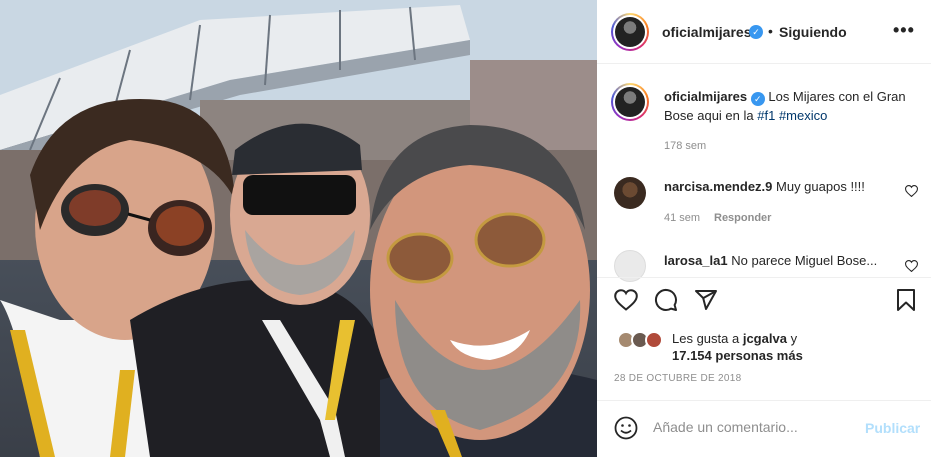 This screenshot has width=931, height=457. I want to click on likes-count-line: 17.154 personas más, so click(737, 356).